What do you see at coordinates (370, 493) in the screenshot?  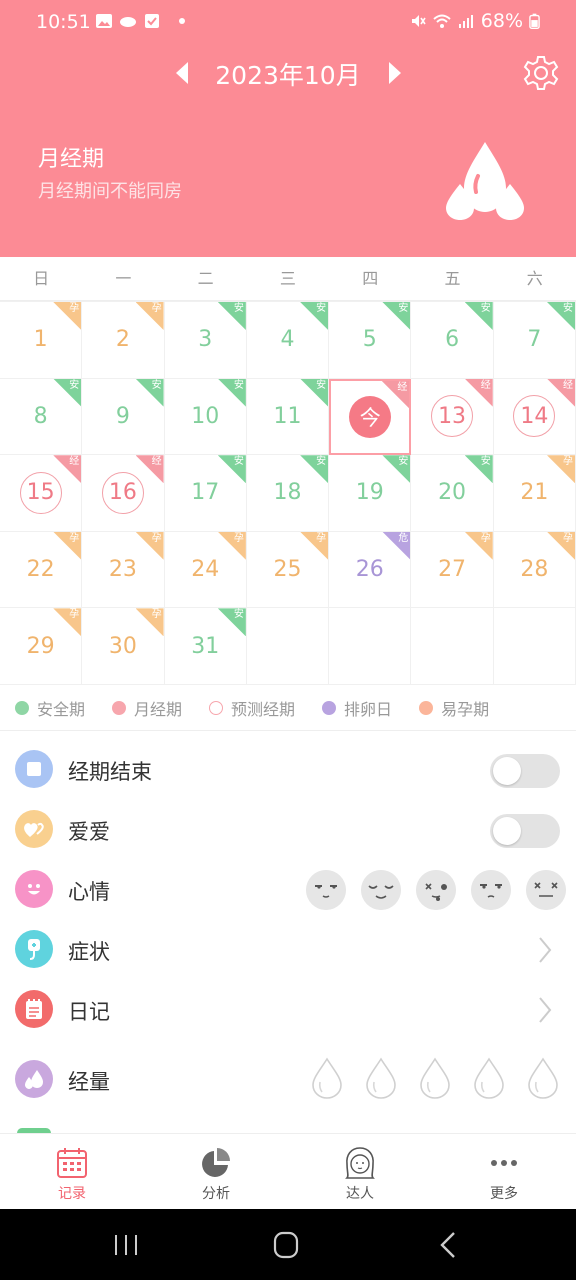 I see `calendar-day-19: 安 19` at bounding box center [370, 493].